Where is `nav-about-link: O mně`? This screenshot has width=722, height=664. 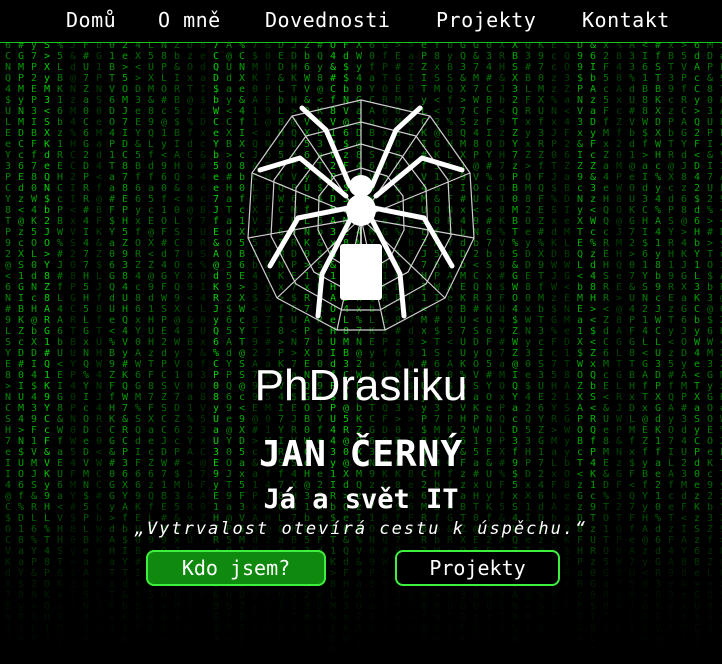
nav-about-link: O mně is located at coordinates (189, 20).